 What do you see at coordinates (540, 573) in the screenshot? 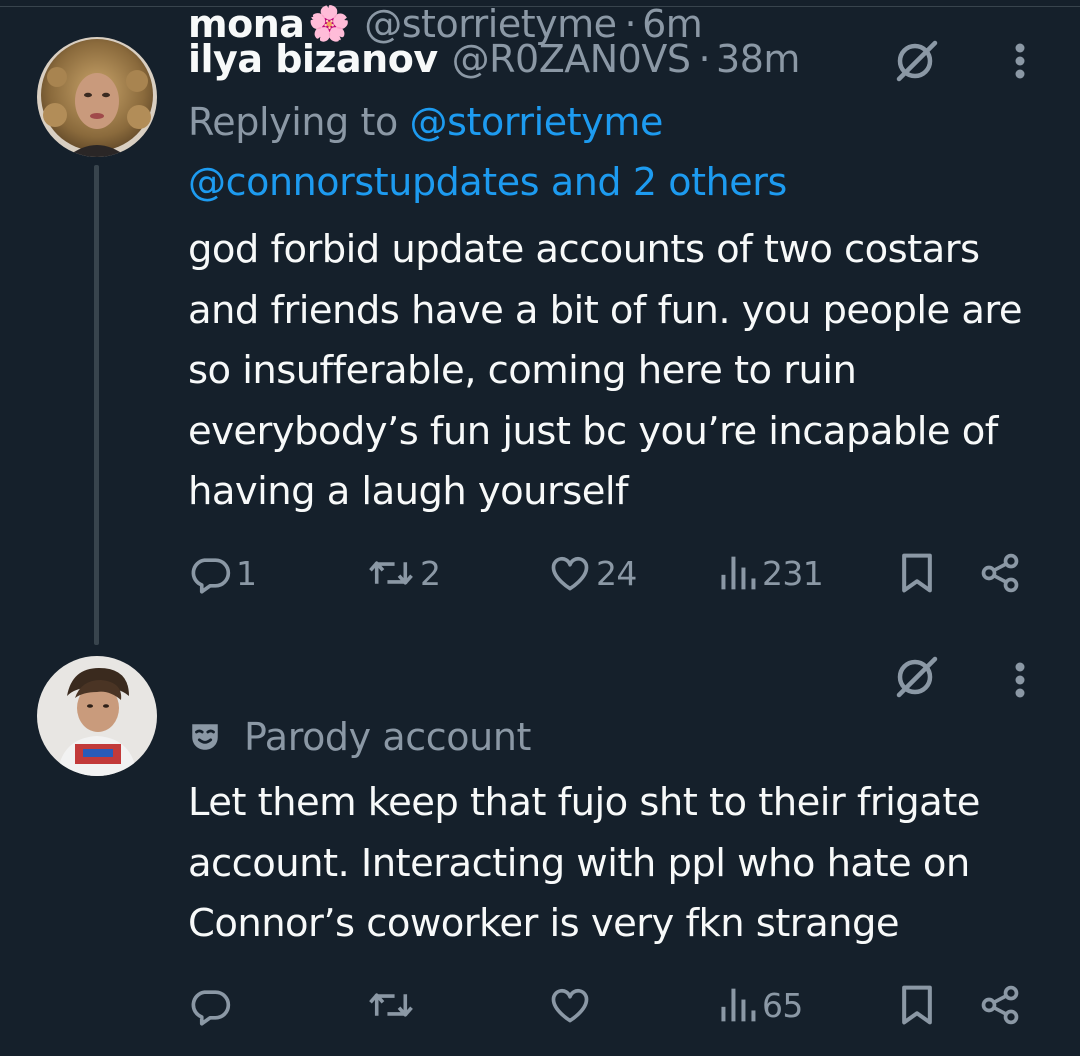
I see `action-bar: 1 2 24 231` at bounding box center [540, 573].